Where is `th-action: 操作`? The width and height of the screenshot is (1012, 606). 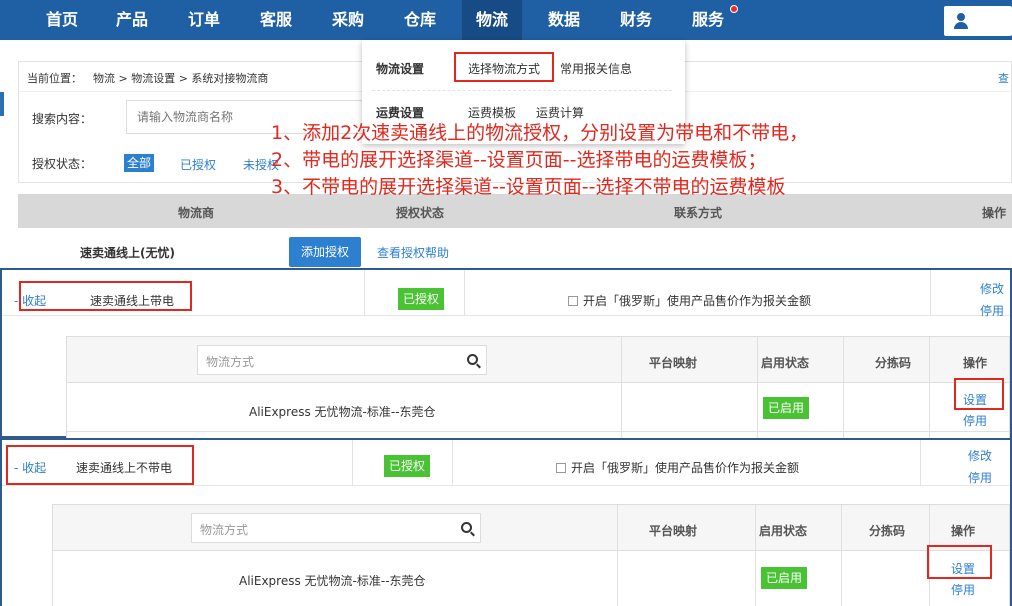
th-action: 操作 is located at coordinates (994, 213).